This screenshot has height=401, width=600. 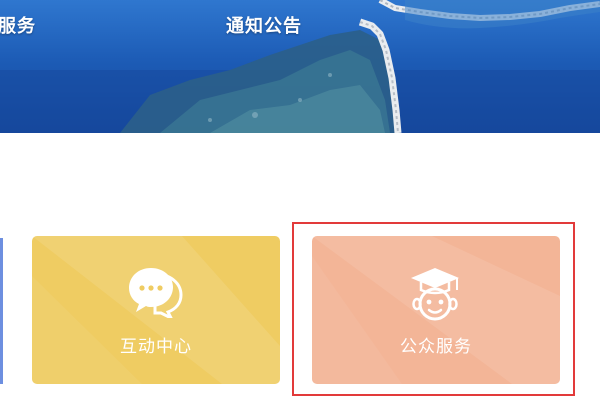 What do you see at coordinates (156, 347) in the screenshot?
I see `card-label: 互动中心` at bounding box center [156, 347].